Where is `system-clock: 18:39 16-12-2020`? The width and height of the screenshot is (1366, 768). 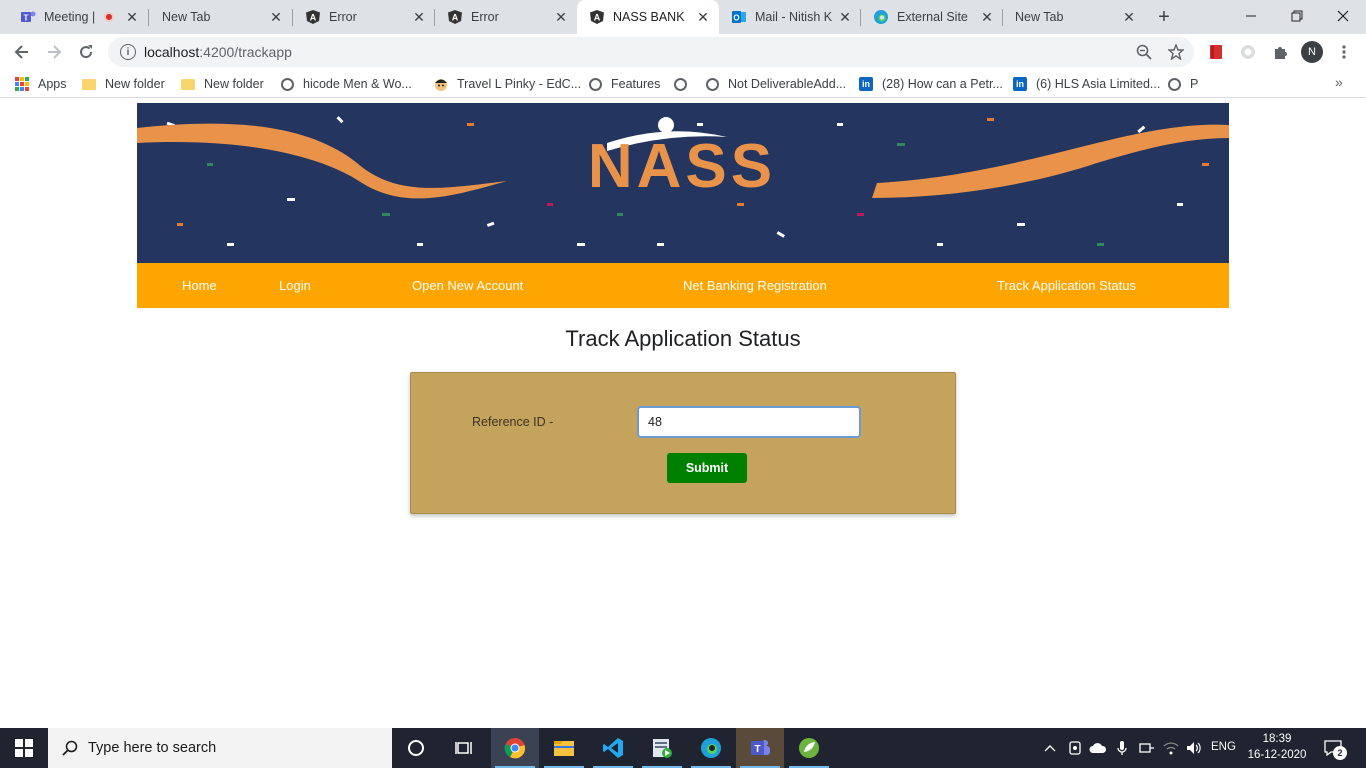 system-clock: 18:39 16-12-2020 is located at coordinates (1277, 747).